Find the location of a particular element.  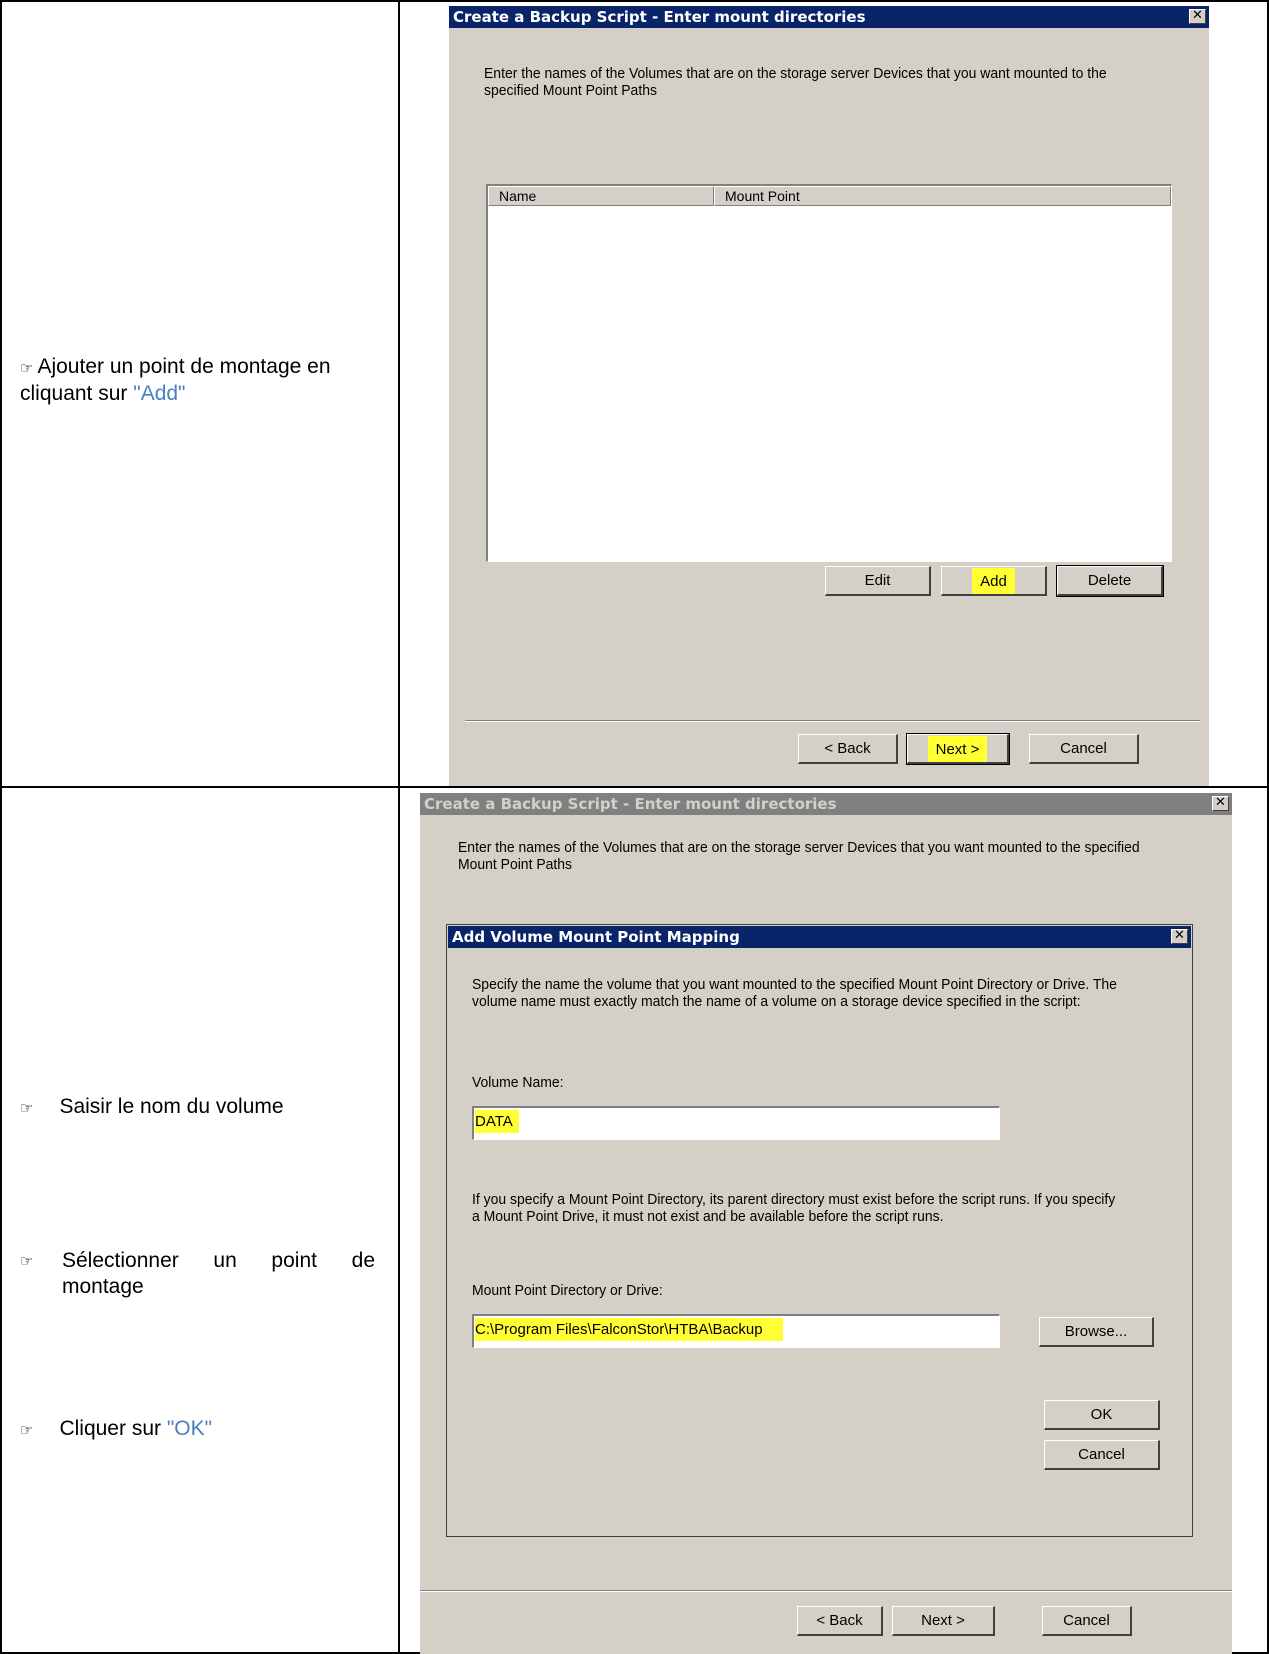

column-header-name: Name is located at coordinates (601, 196).